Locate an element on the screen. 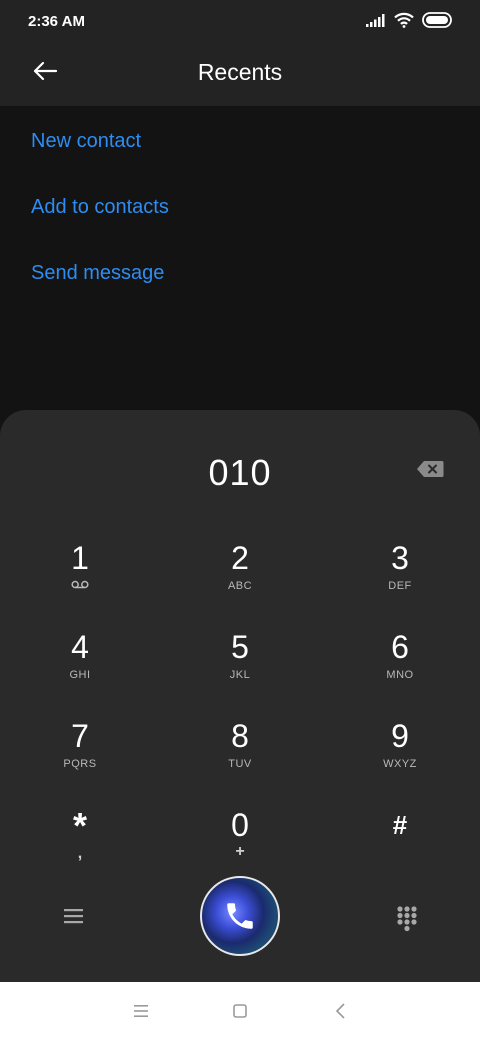 The width and height of the screenshot is (480, 1040). key-hash: # is located at coordinates (400, 847).